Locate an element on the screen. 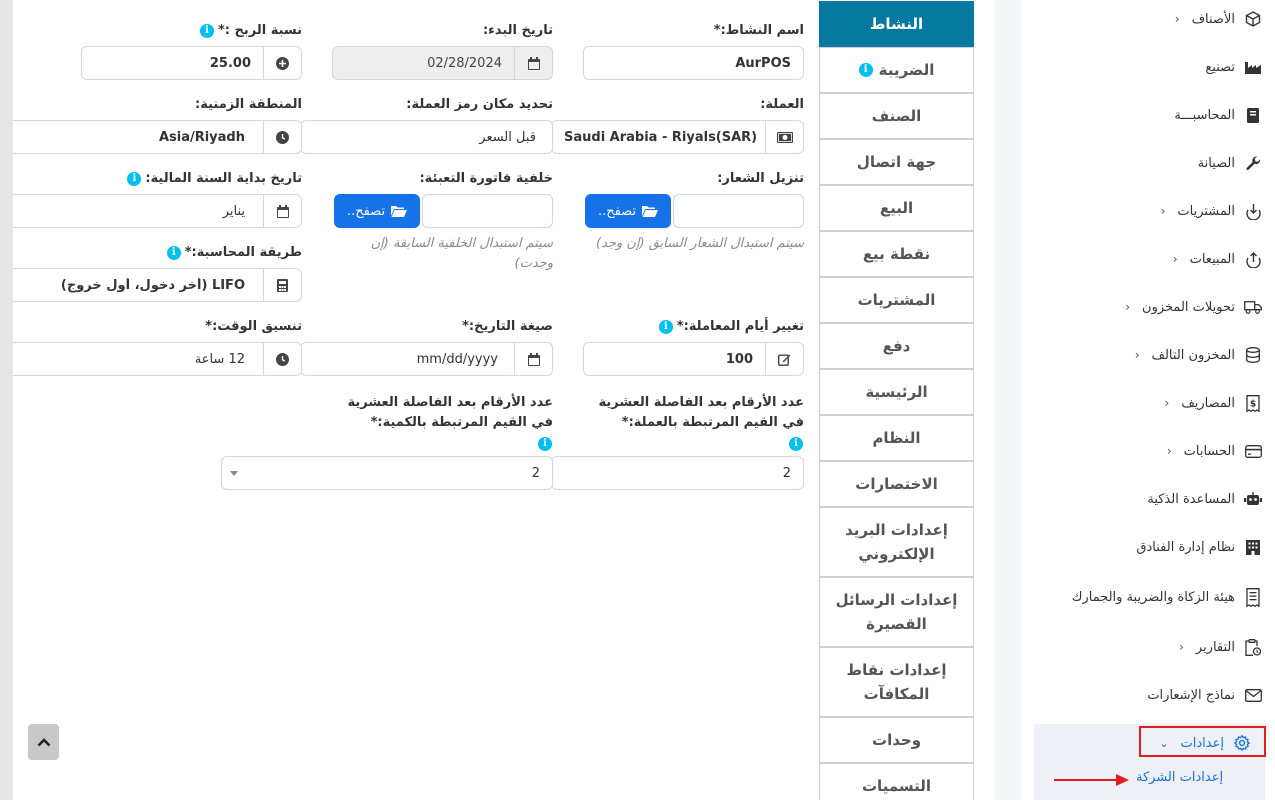  sidebar-item-notification-templates: نماذج الإشعارات is located at coordinates (1148, 695).